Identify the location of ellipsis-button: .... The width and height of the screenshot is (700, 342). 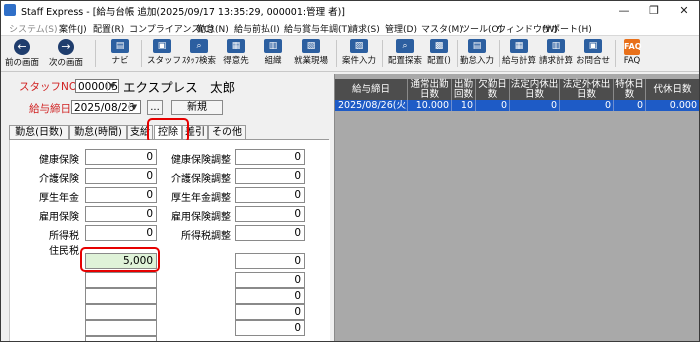
(155, 107).